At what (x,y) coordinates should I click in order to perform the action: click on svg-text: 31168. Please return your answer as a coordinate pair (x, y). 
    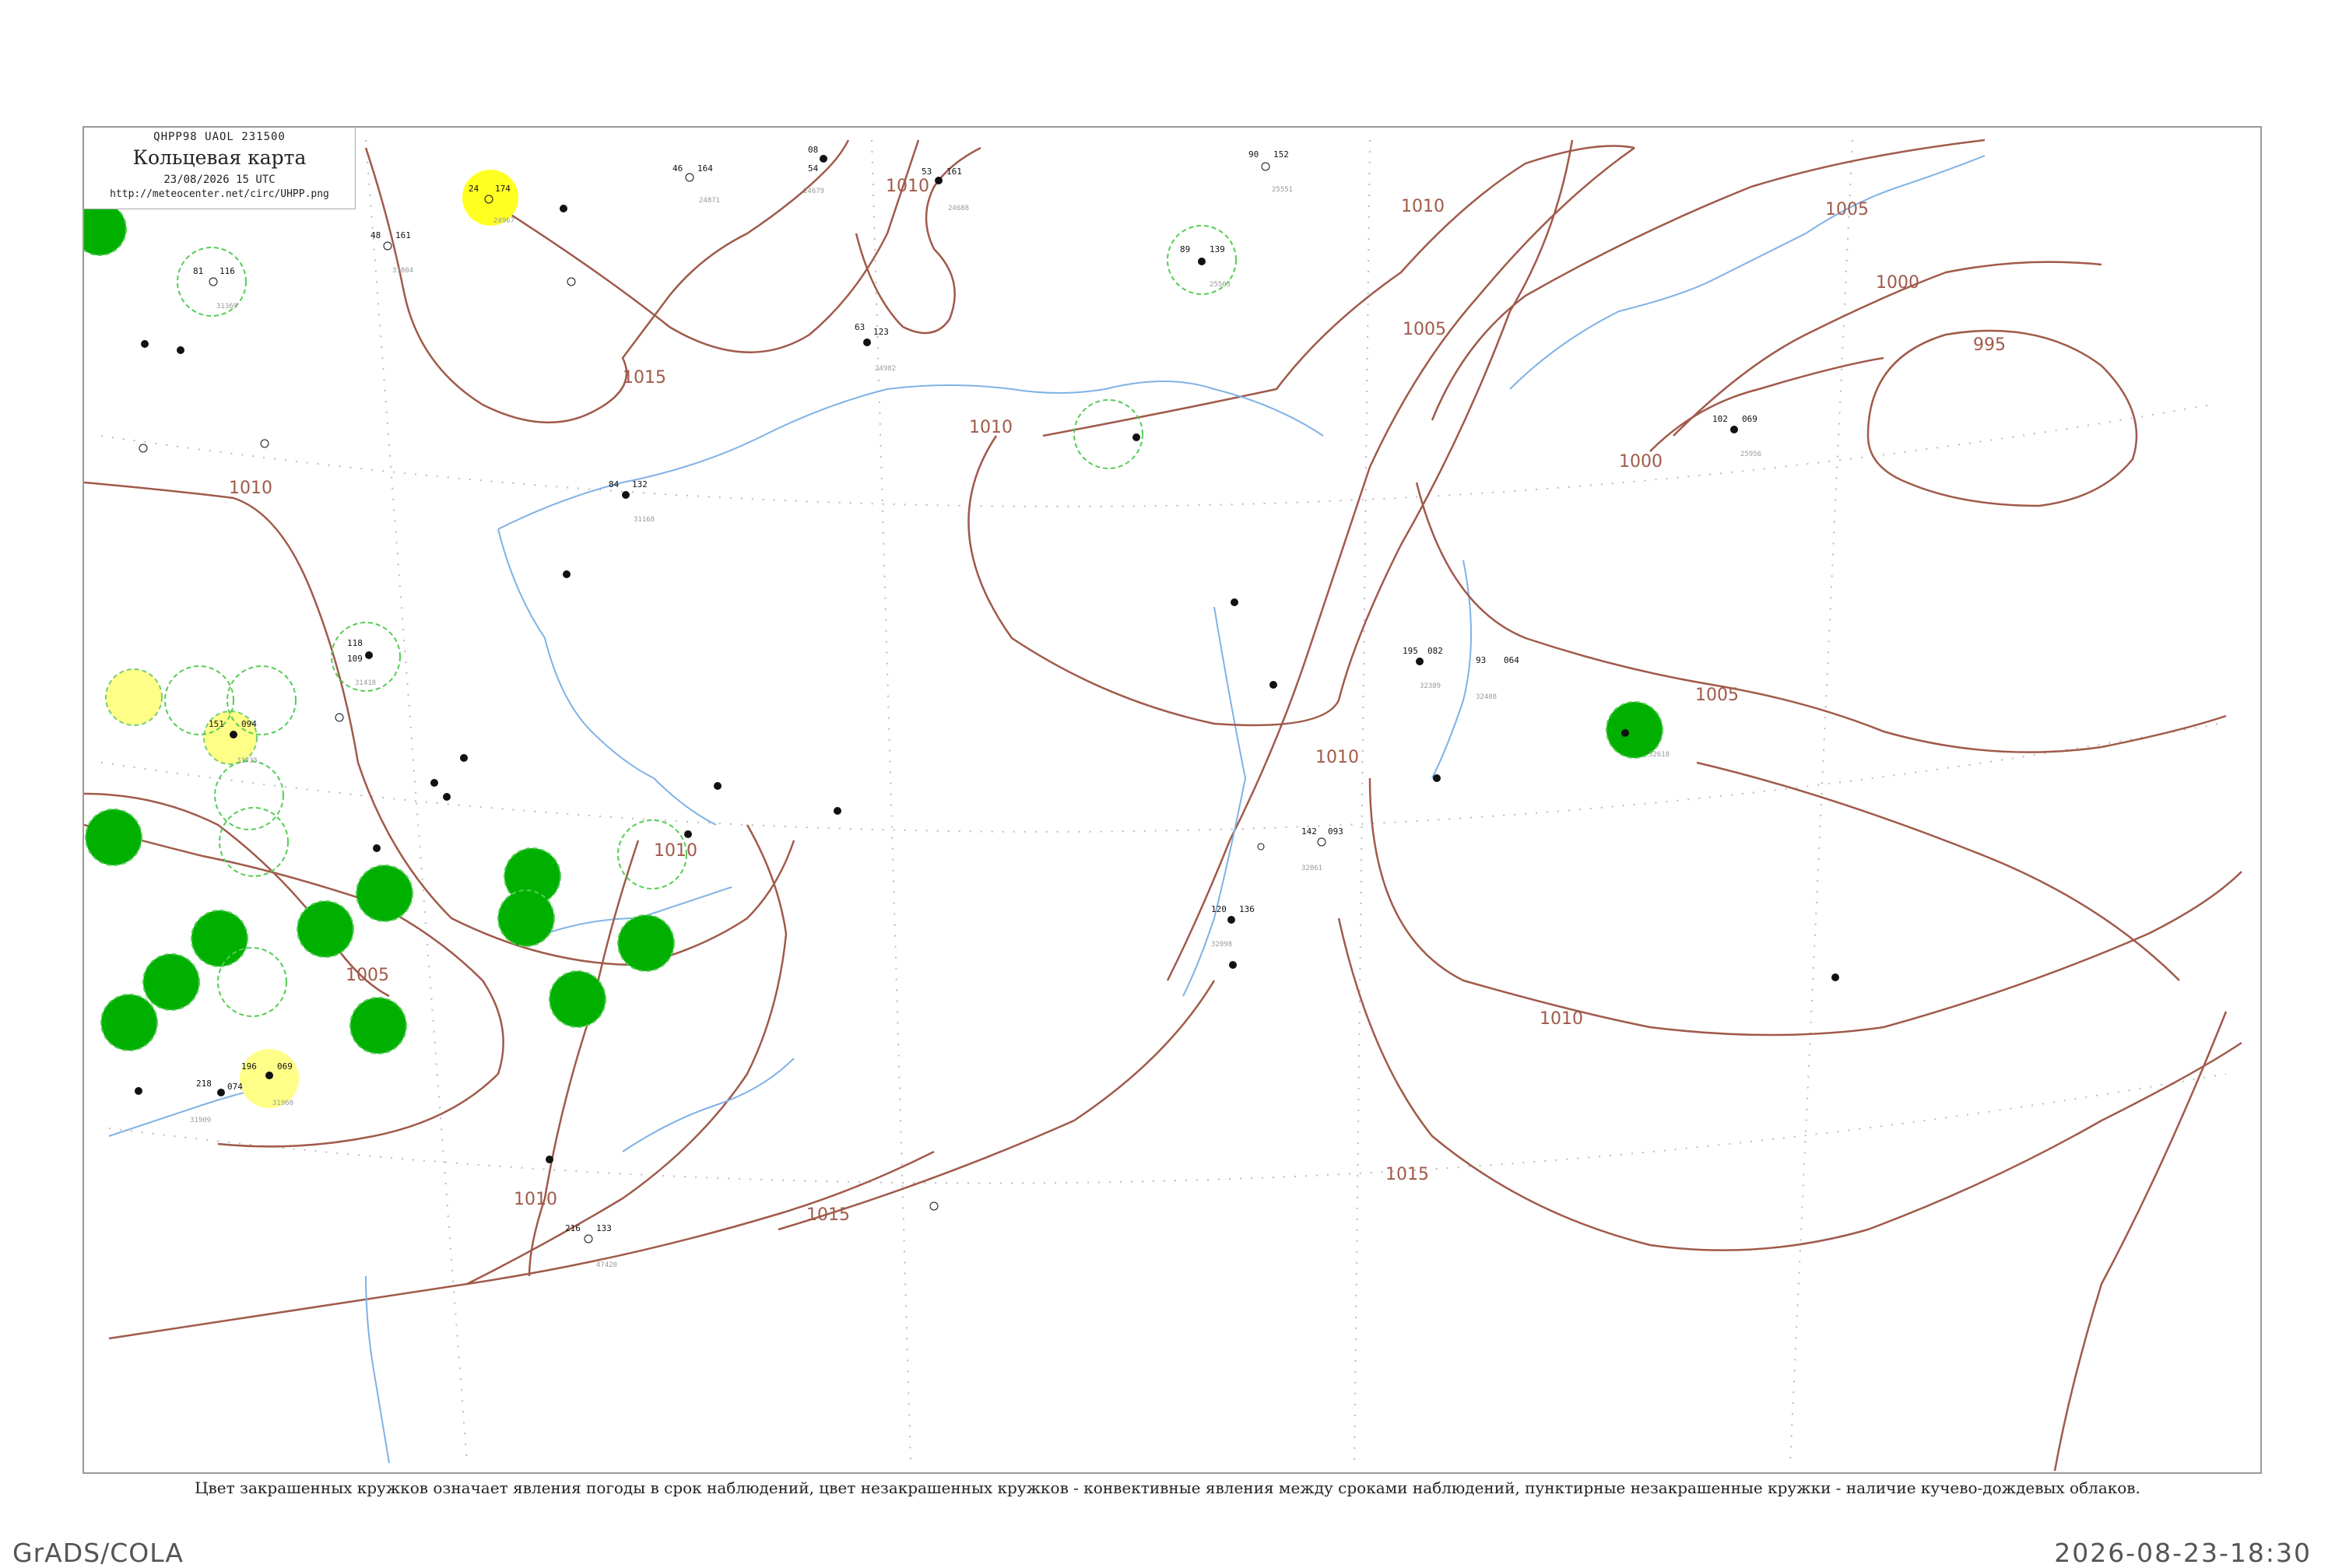
    Looking at the image, I should click on (644, 520).